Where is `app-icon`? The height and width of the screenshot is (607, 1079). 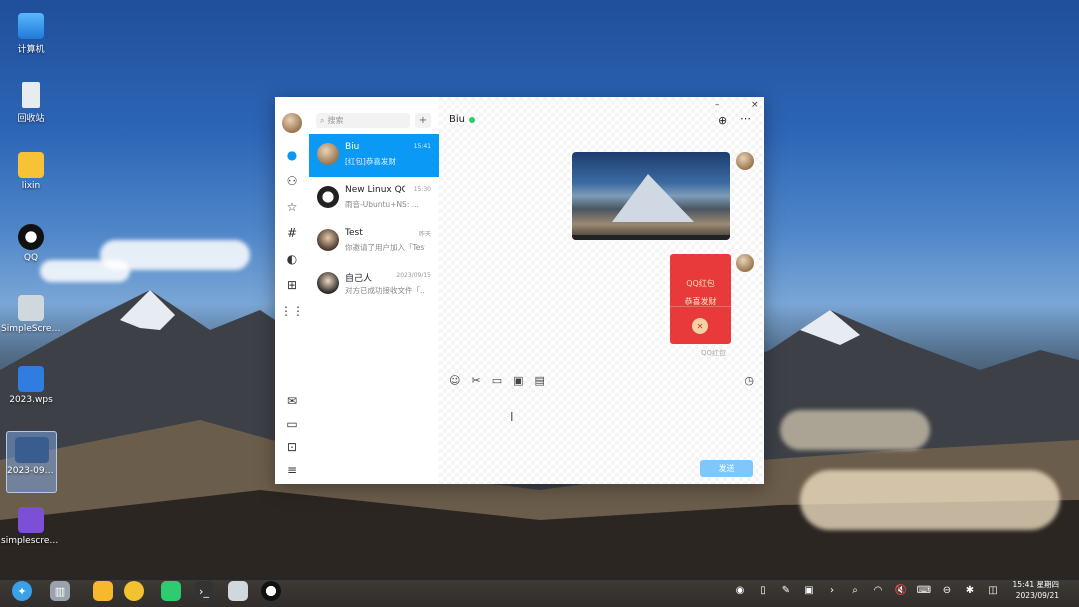 app-icon is located at coordinates (31, 308).